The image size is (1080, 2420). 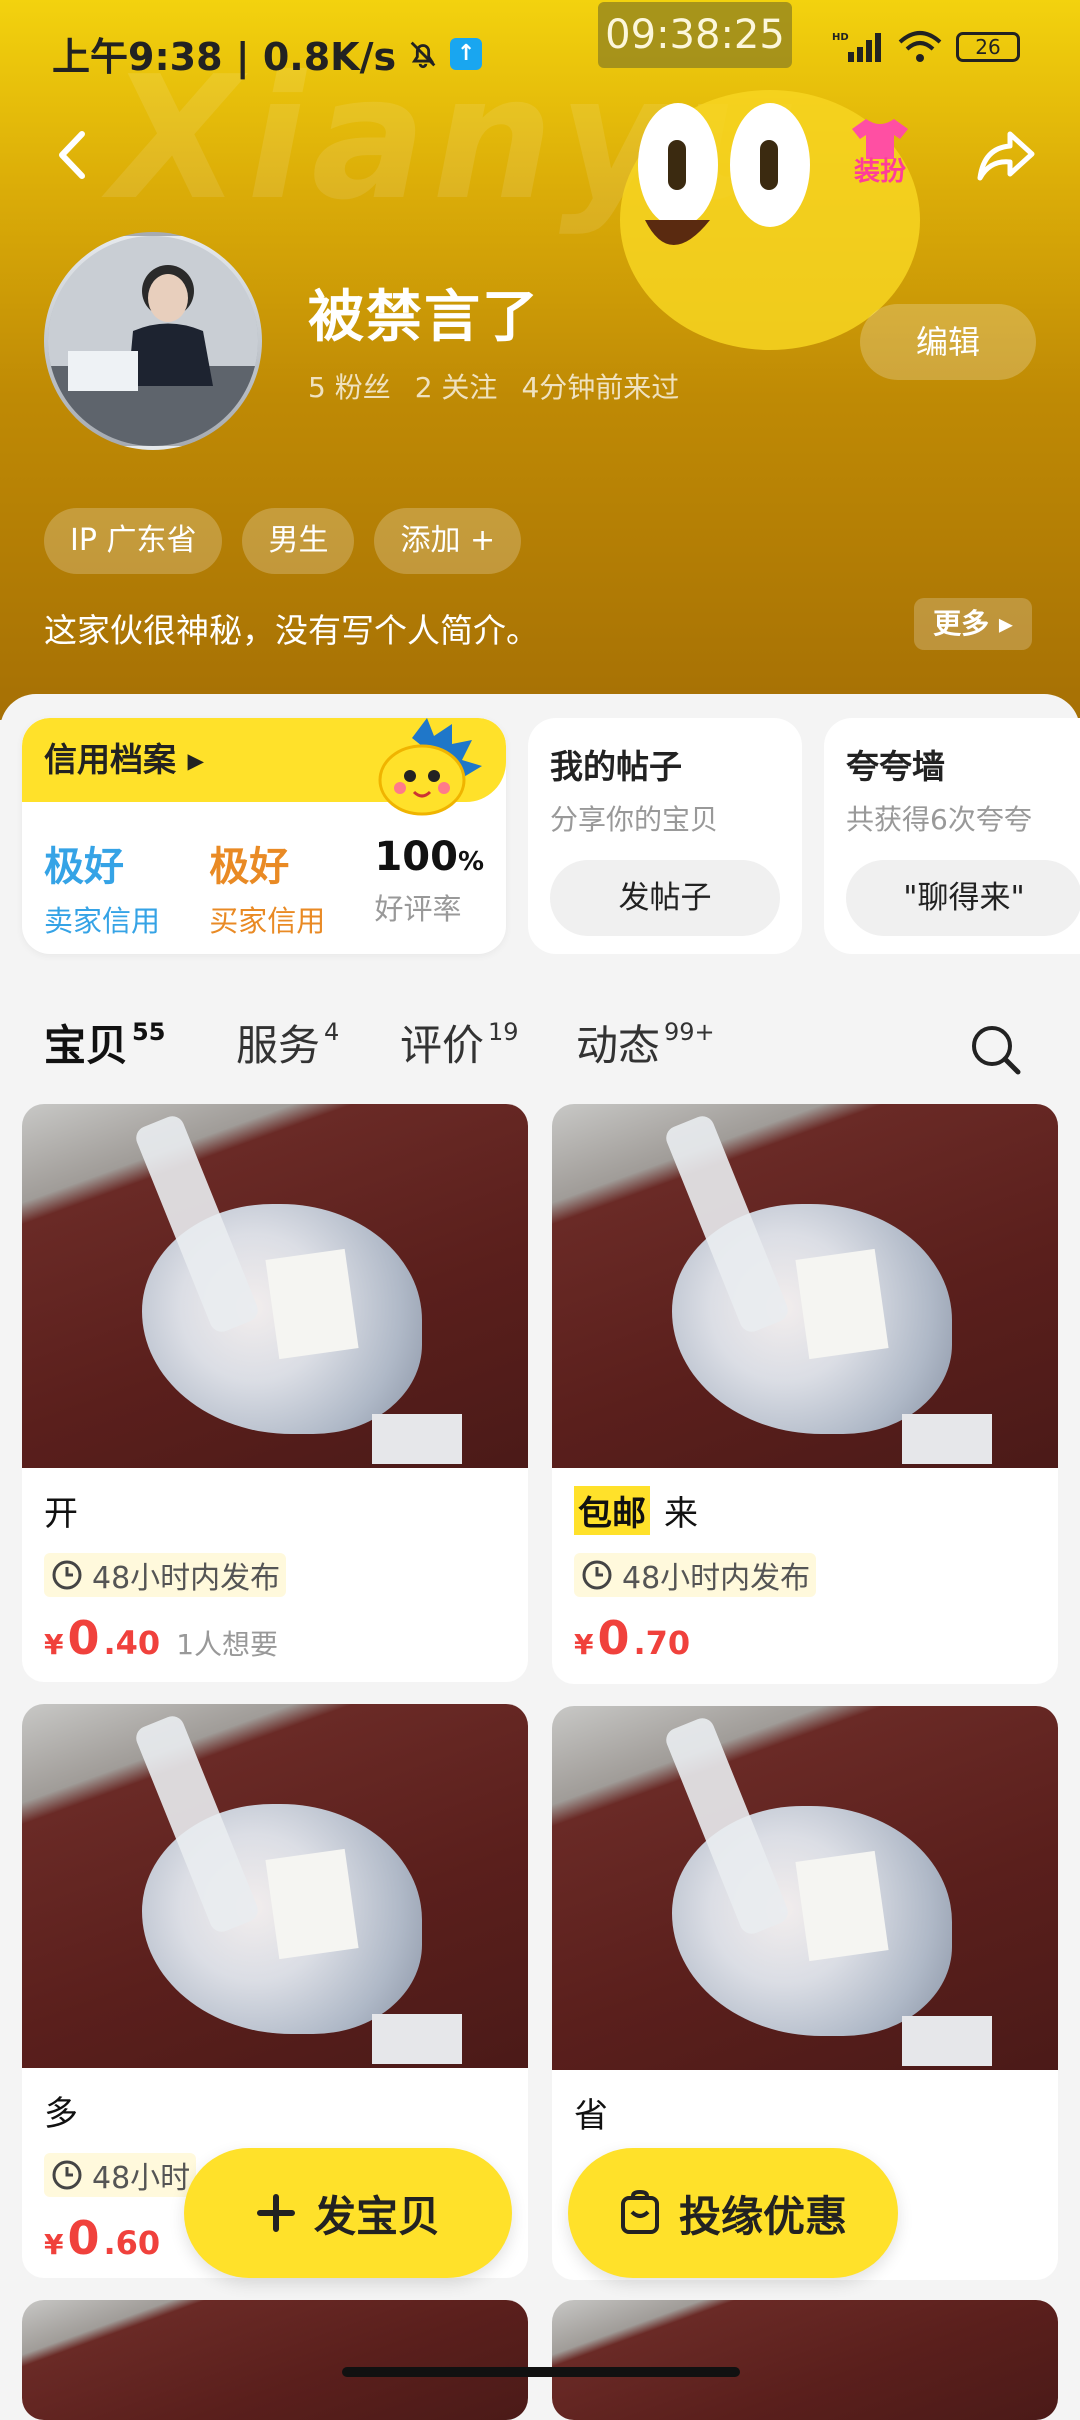 I want to click on status-bar: 上午9:38 | 0.8K/s ↑ 09:38:25 HD 26, so click(x=540, y=50).